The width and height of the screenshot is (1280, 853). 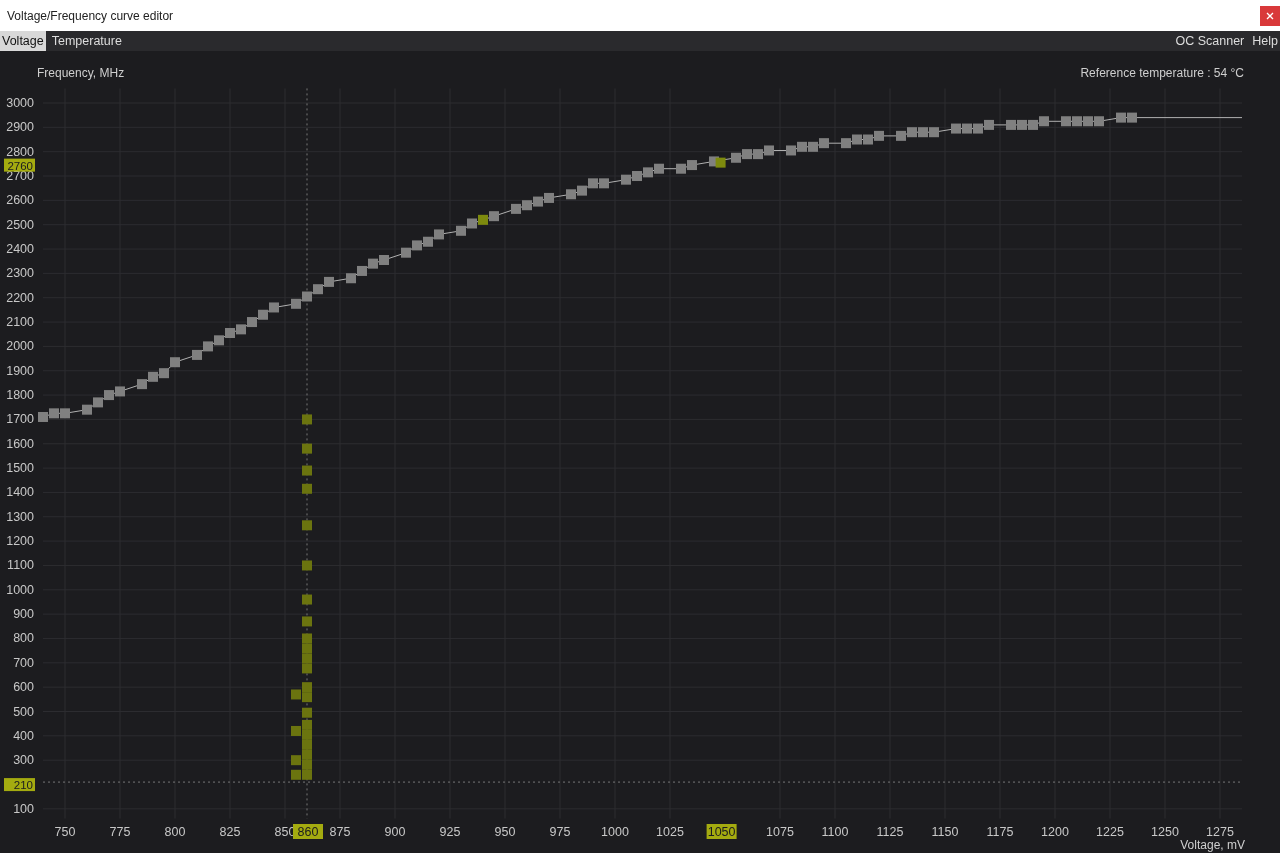 I want to click on menu-tab: Temperature, so click(x=86, y=41).